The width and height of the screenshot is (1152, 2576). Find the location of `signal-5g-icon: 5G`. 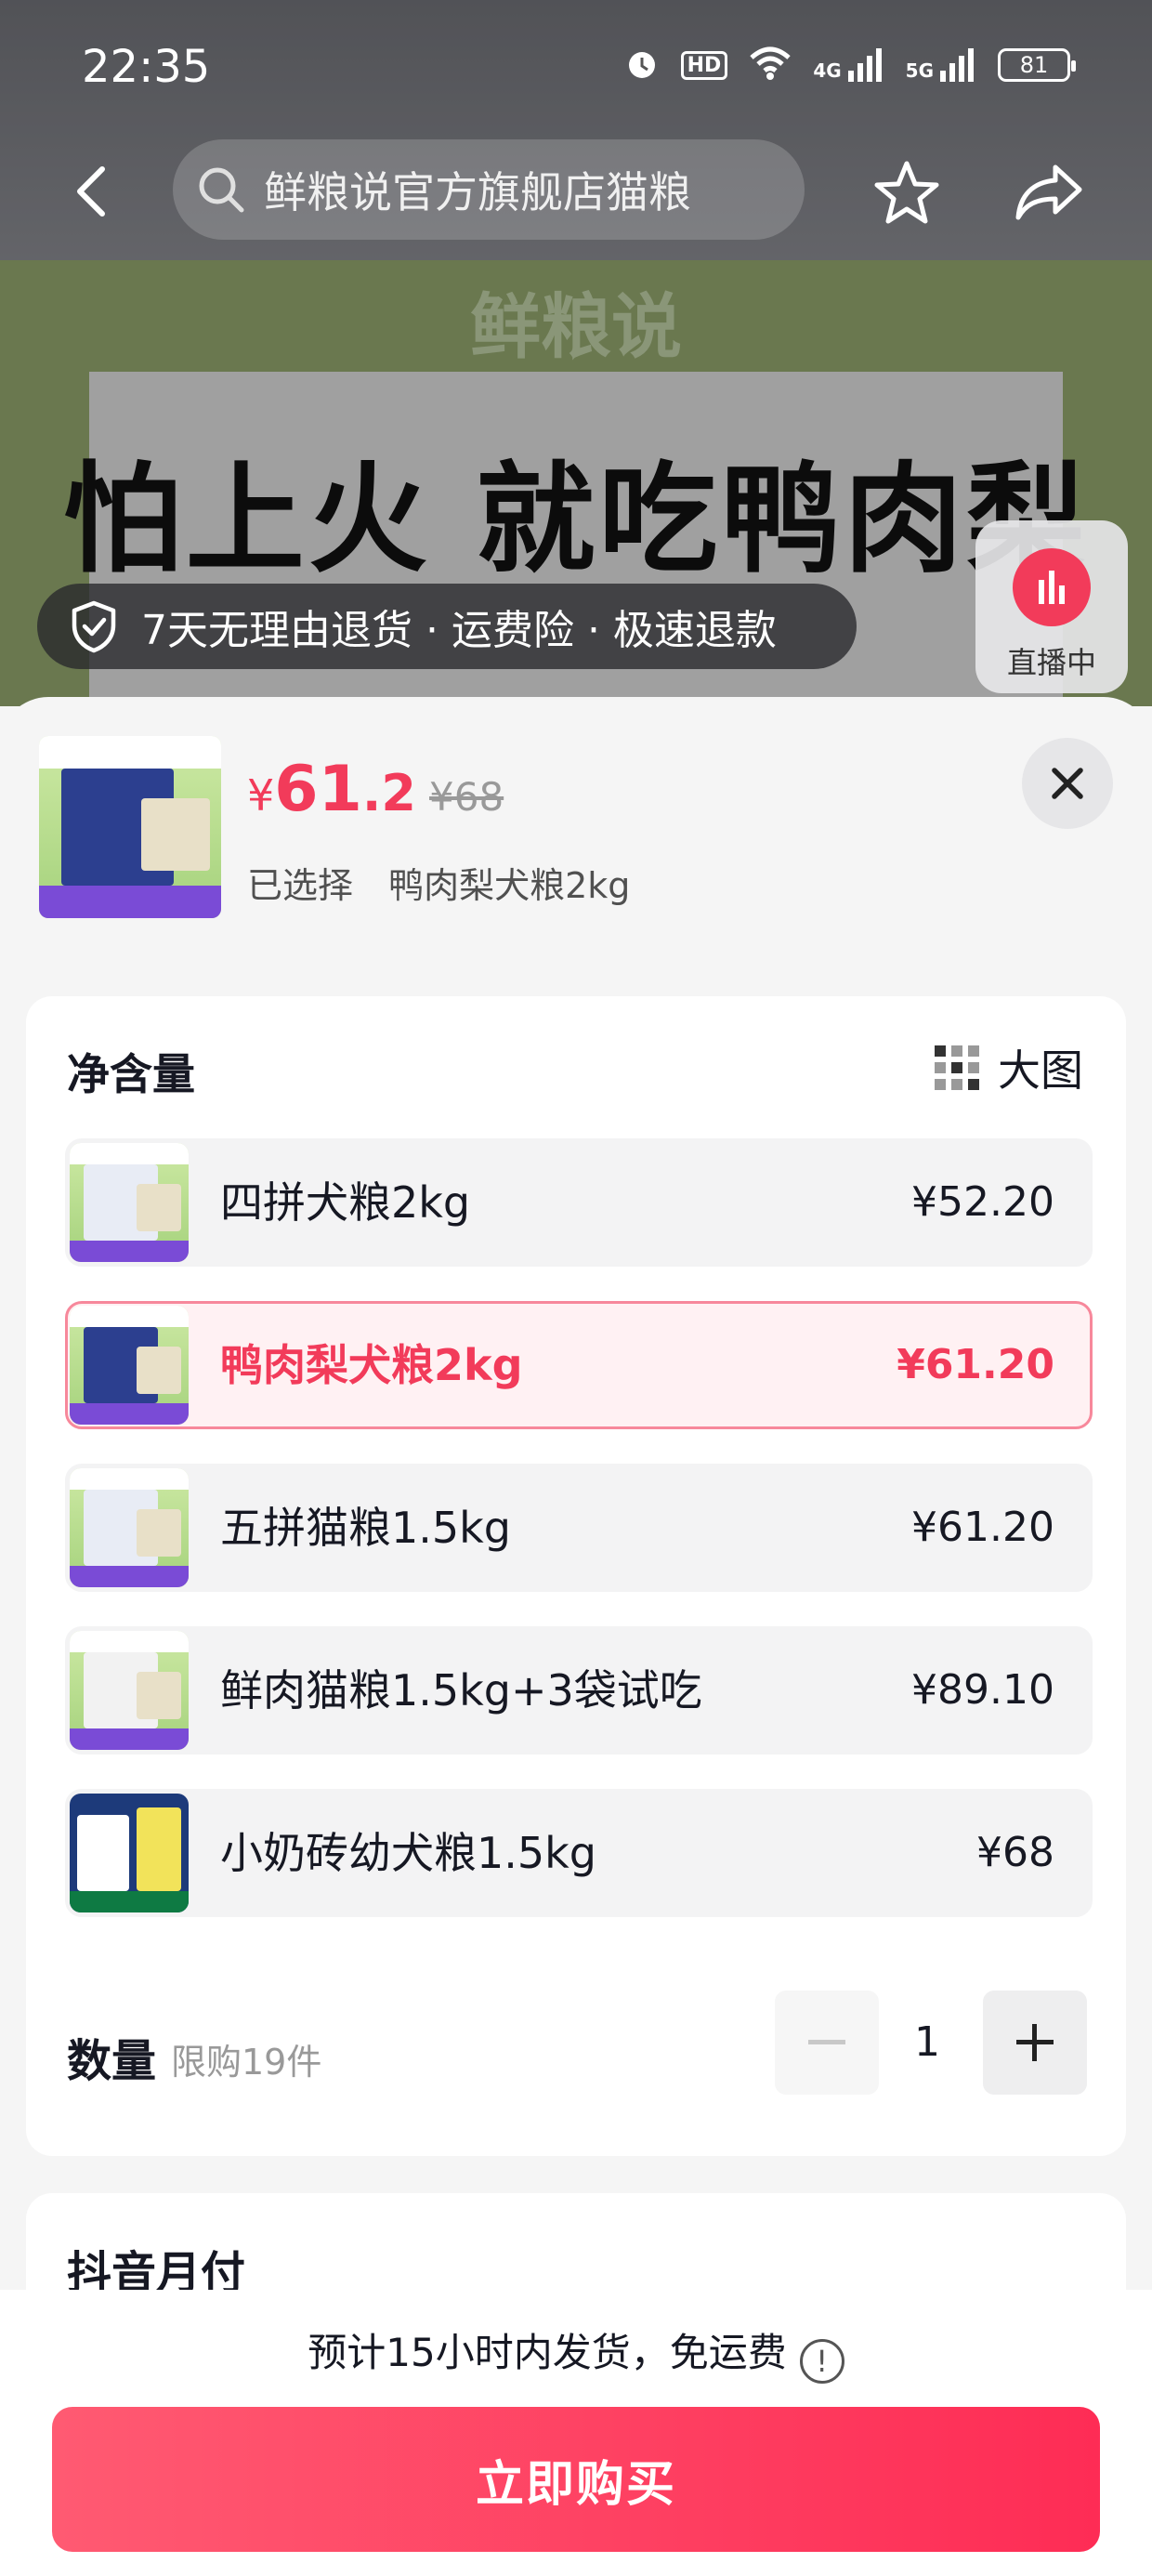

signal-5g-icon: 5G is located at coordinates (941, 65).